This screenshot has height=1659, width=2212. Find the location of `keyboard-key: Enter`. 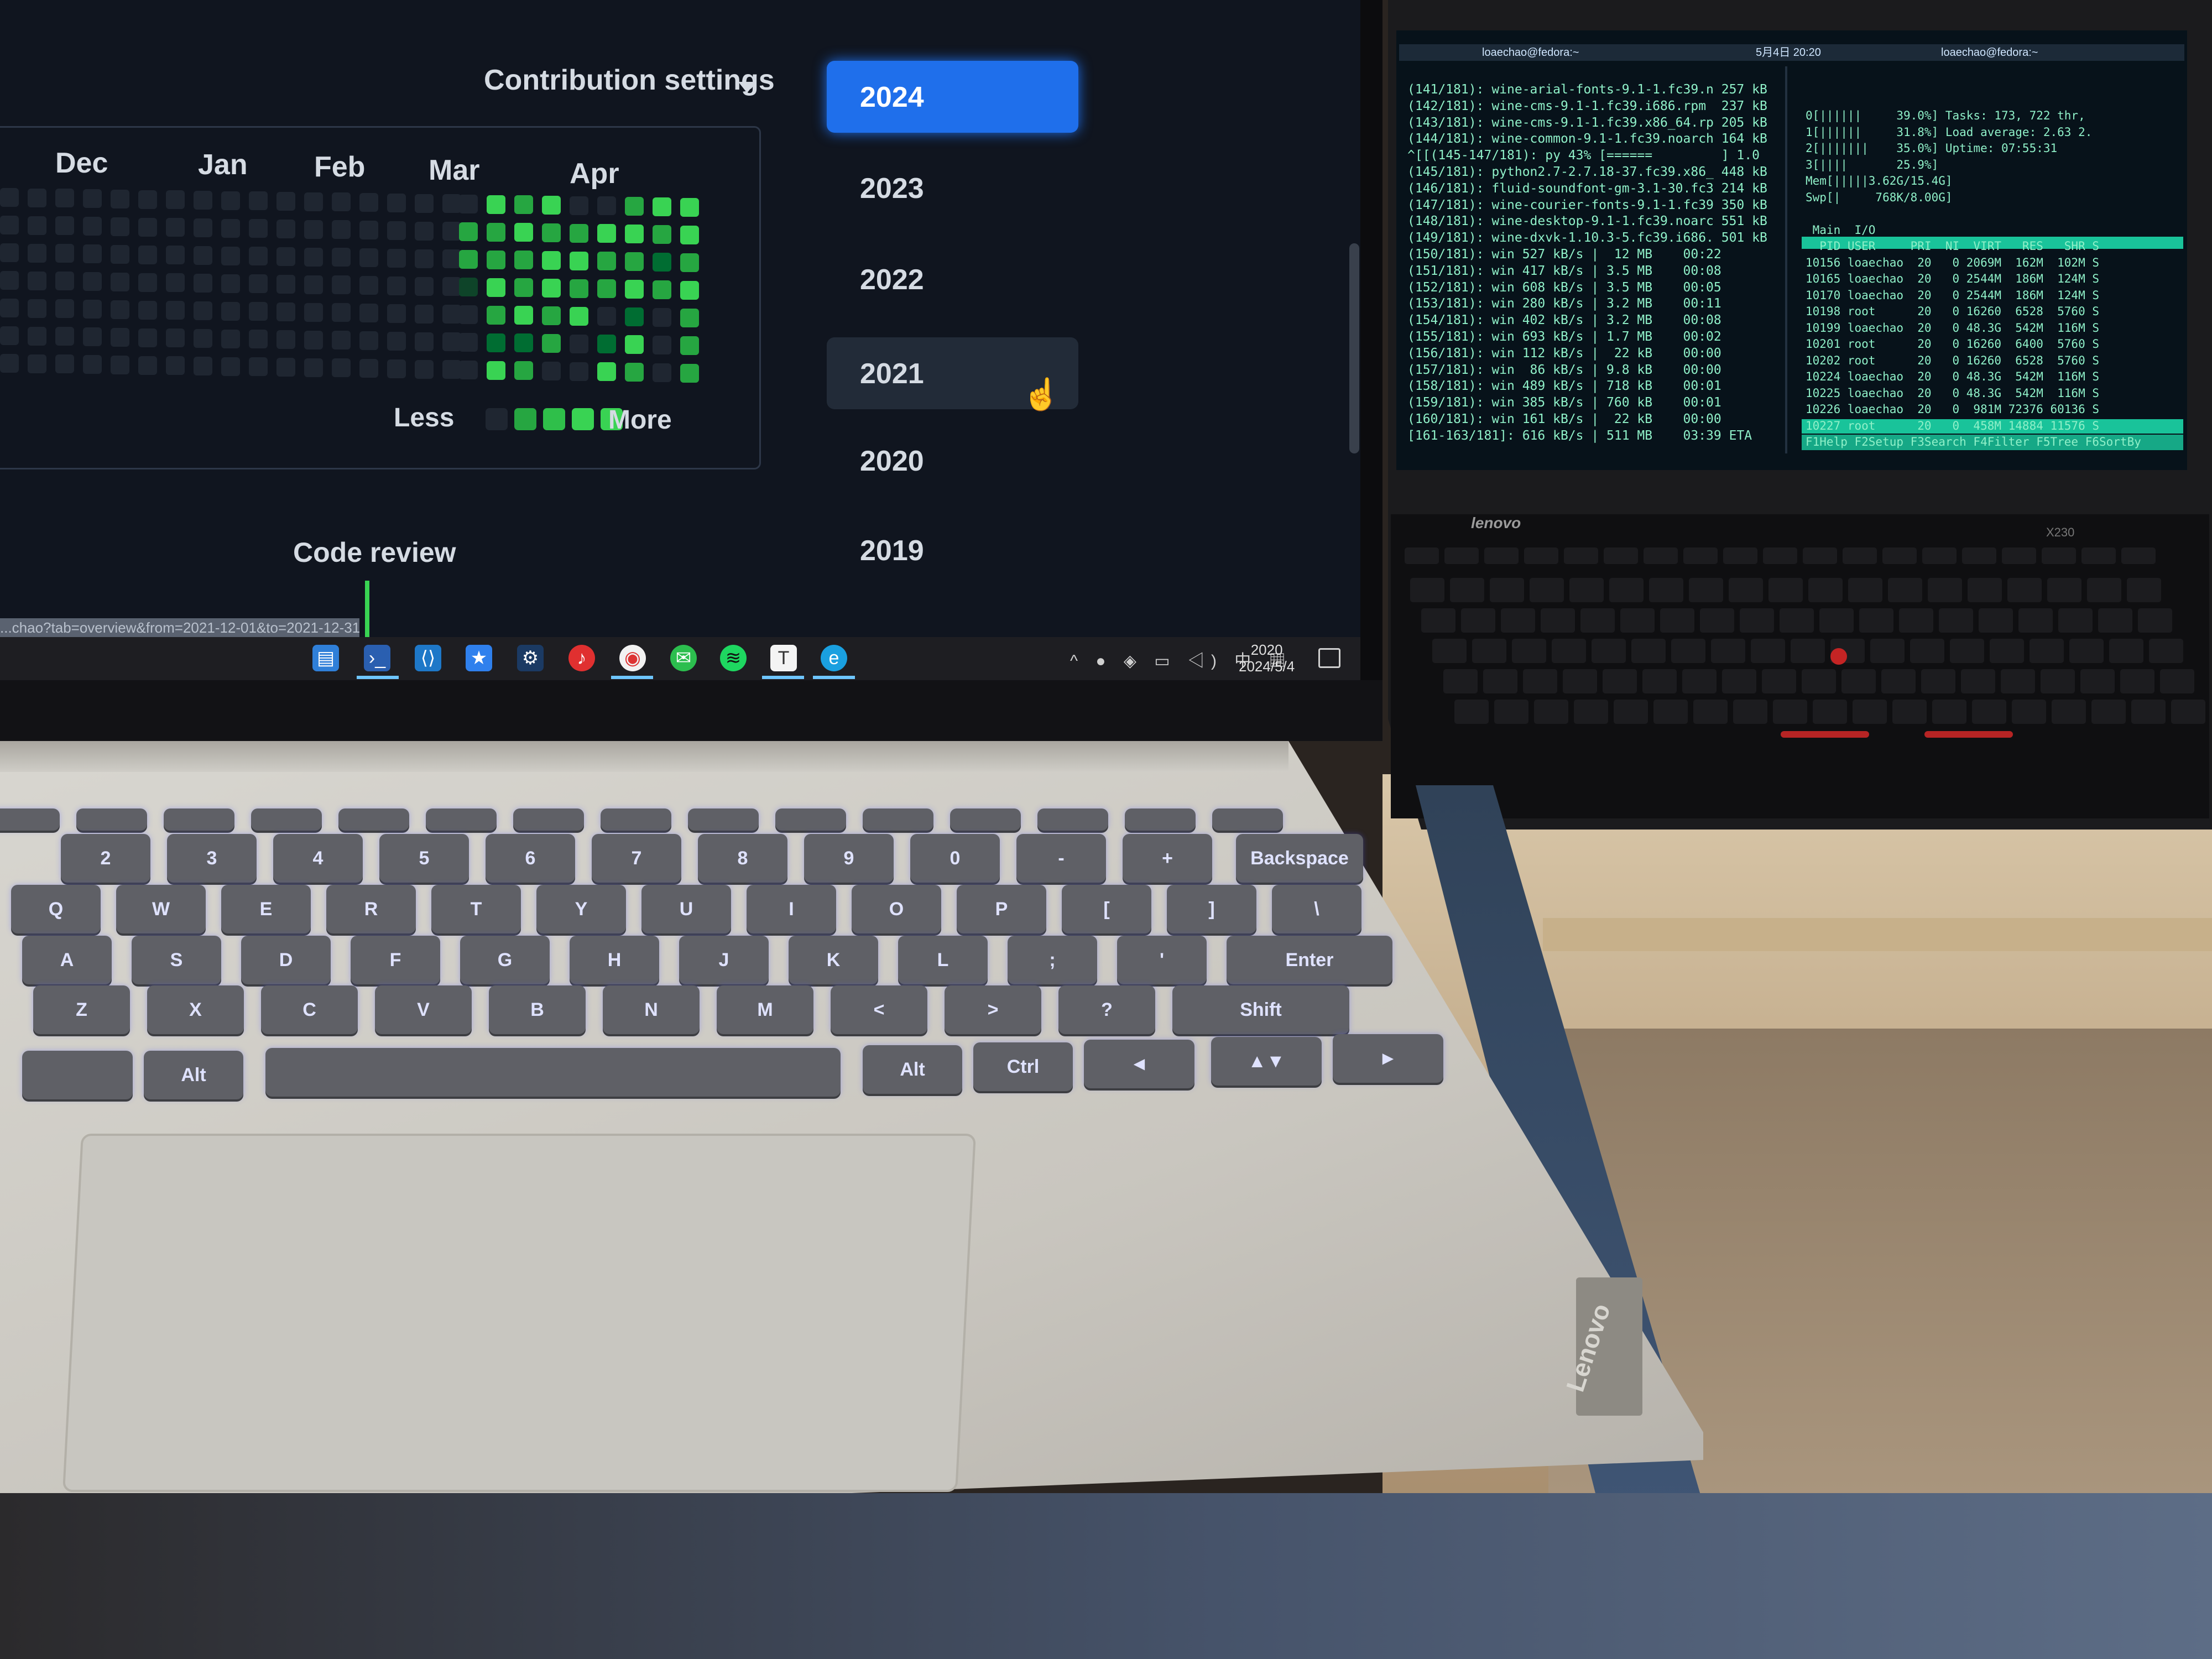

keyboard-key: Enter is located at coordinates (1310, 960).